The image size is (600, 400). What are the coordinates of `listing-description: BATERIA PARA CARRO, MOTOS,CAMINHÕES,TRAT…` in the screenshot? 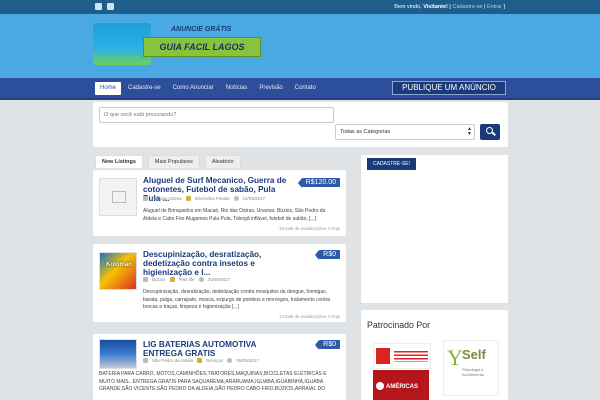 It's located at (213, 382).